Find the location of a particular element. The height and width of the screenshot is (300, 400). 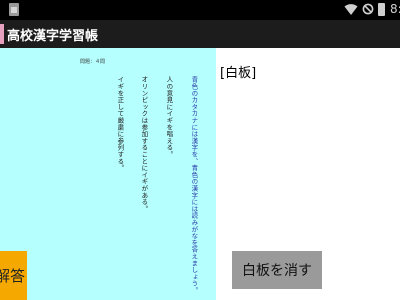

question-sentence-1: 人の意見にイギを唱える。 is located at coordinates (168, 117).